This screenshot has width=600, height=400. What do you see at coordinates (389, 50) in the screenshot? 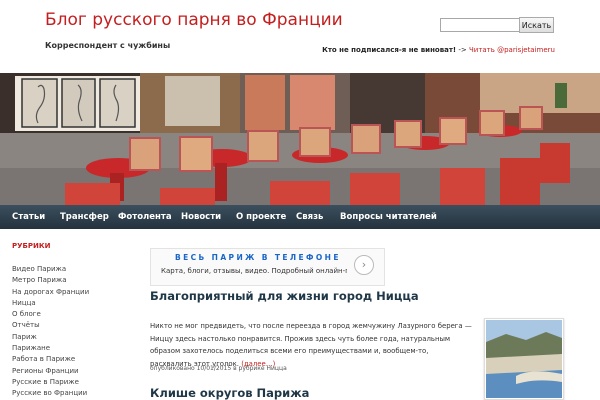
I see `promo-text: Кто не подписался-я не виноват!` at bounding box center [389, 50].